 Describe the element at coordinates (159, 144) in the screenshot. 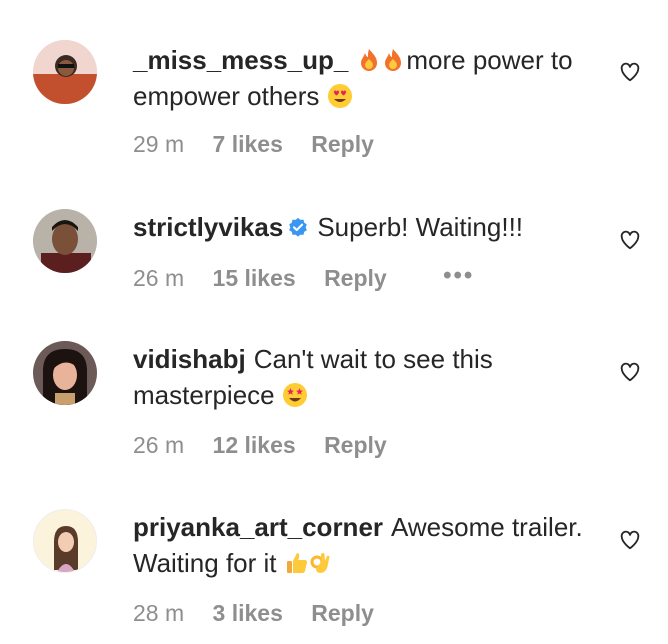

I see `timestamp: 29 m` at that location.